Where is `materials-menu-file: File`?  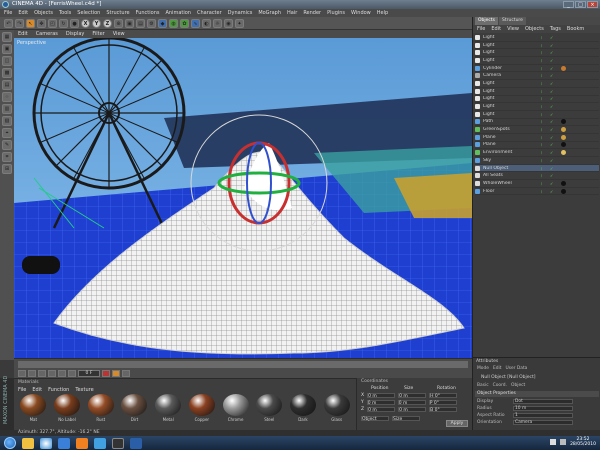 materials-menu-file: File is located at coordinates (22, 390).